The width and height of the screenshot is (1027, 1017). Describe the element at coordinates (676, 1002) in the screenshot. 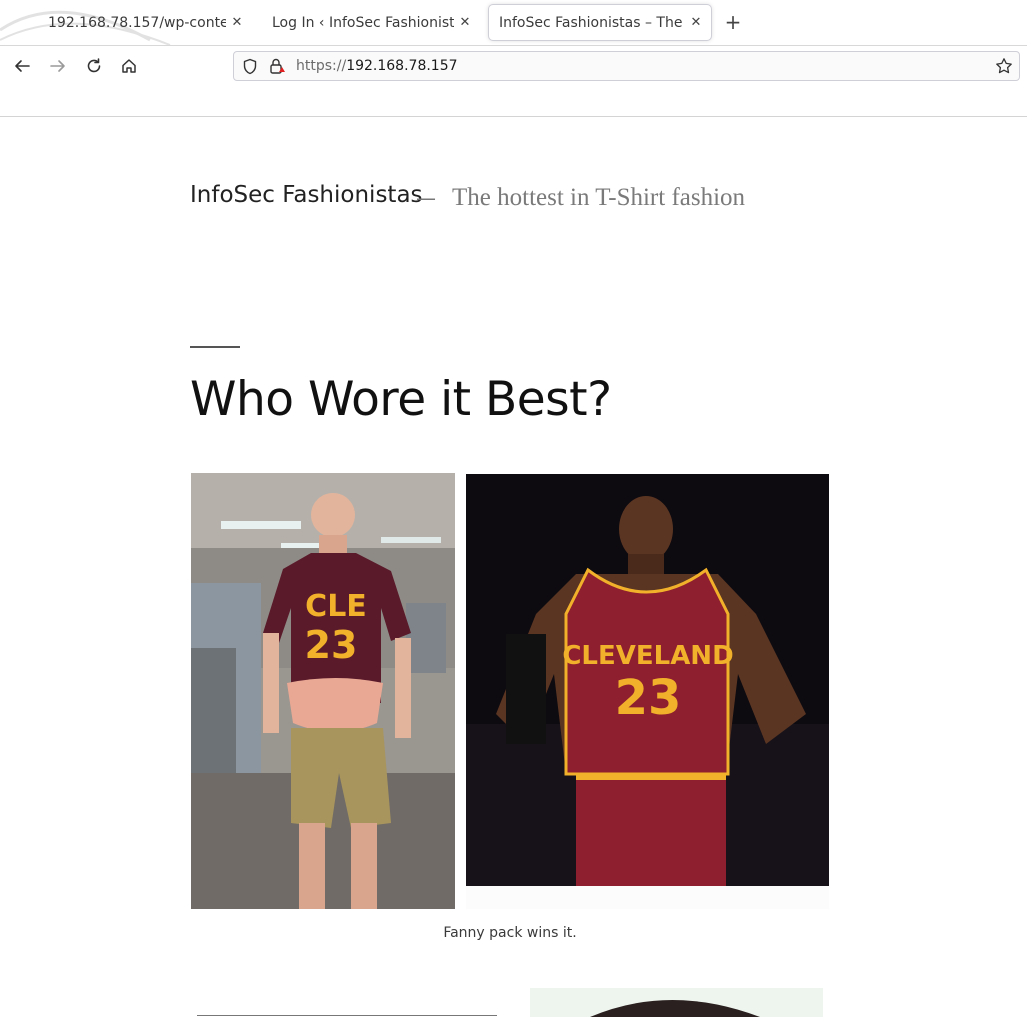

I see `next-post-image` at that location.